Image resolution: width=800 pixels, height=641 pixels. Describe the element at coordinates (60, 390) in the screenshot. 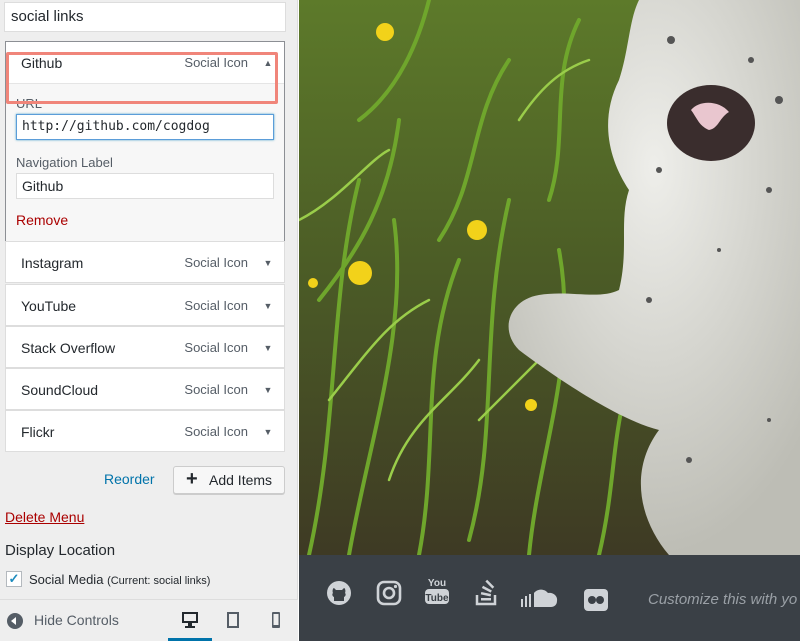

I see `menu-item-title: SoundCloud` at that location.